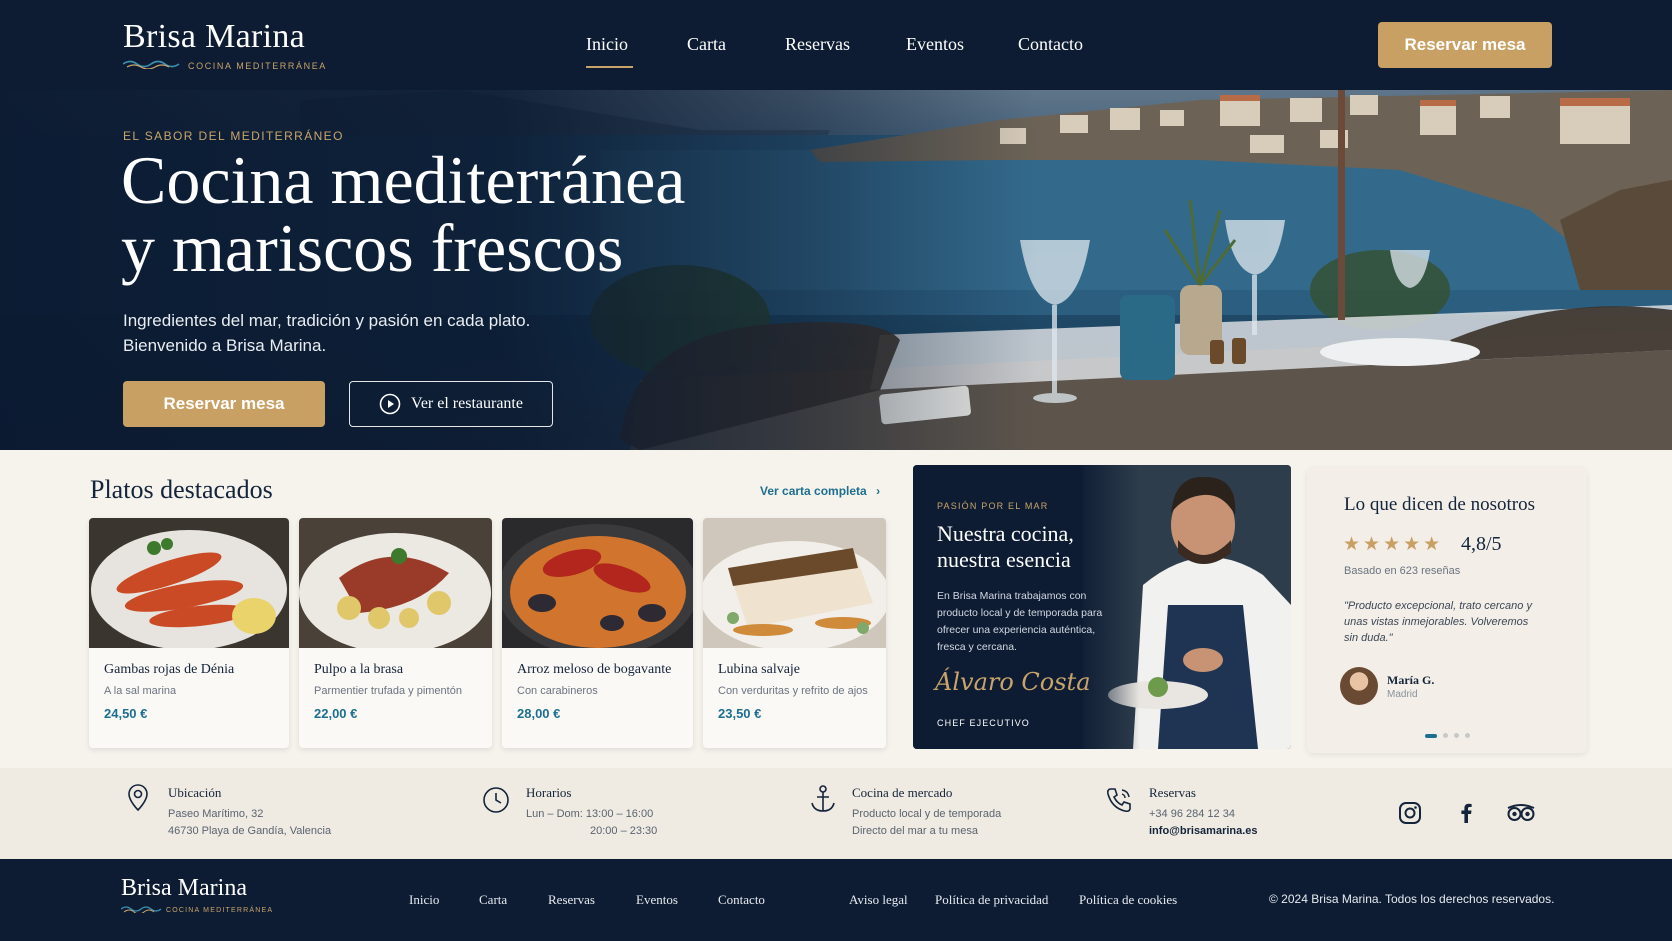 The image size is (1672, 941). Describe the element at coordinates (817, 44) in the screenshot. I see `nav-reservas: Reservas` at that location.